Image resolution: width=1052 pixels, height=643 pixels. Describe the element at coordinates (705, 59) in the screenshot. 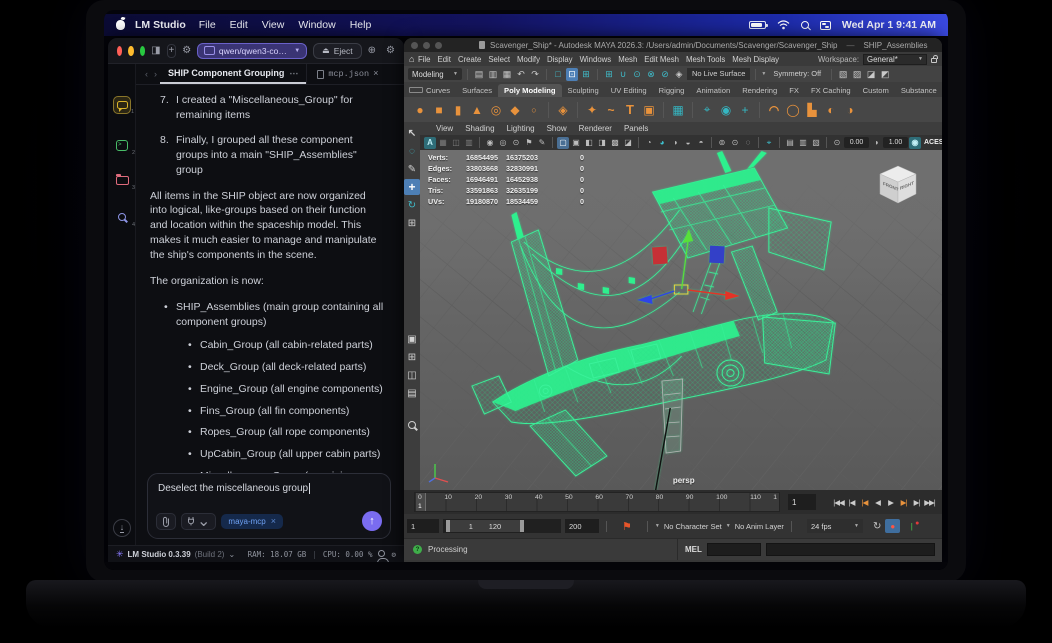

I see `maya-menu-mesh-tools: Mesh Tools` at that location.